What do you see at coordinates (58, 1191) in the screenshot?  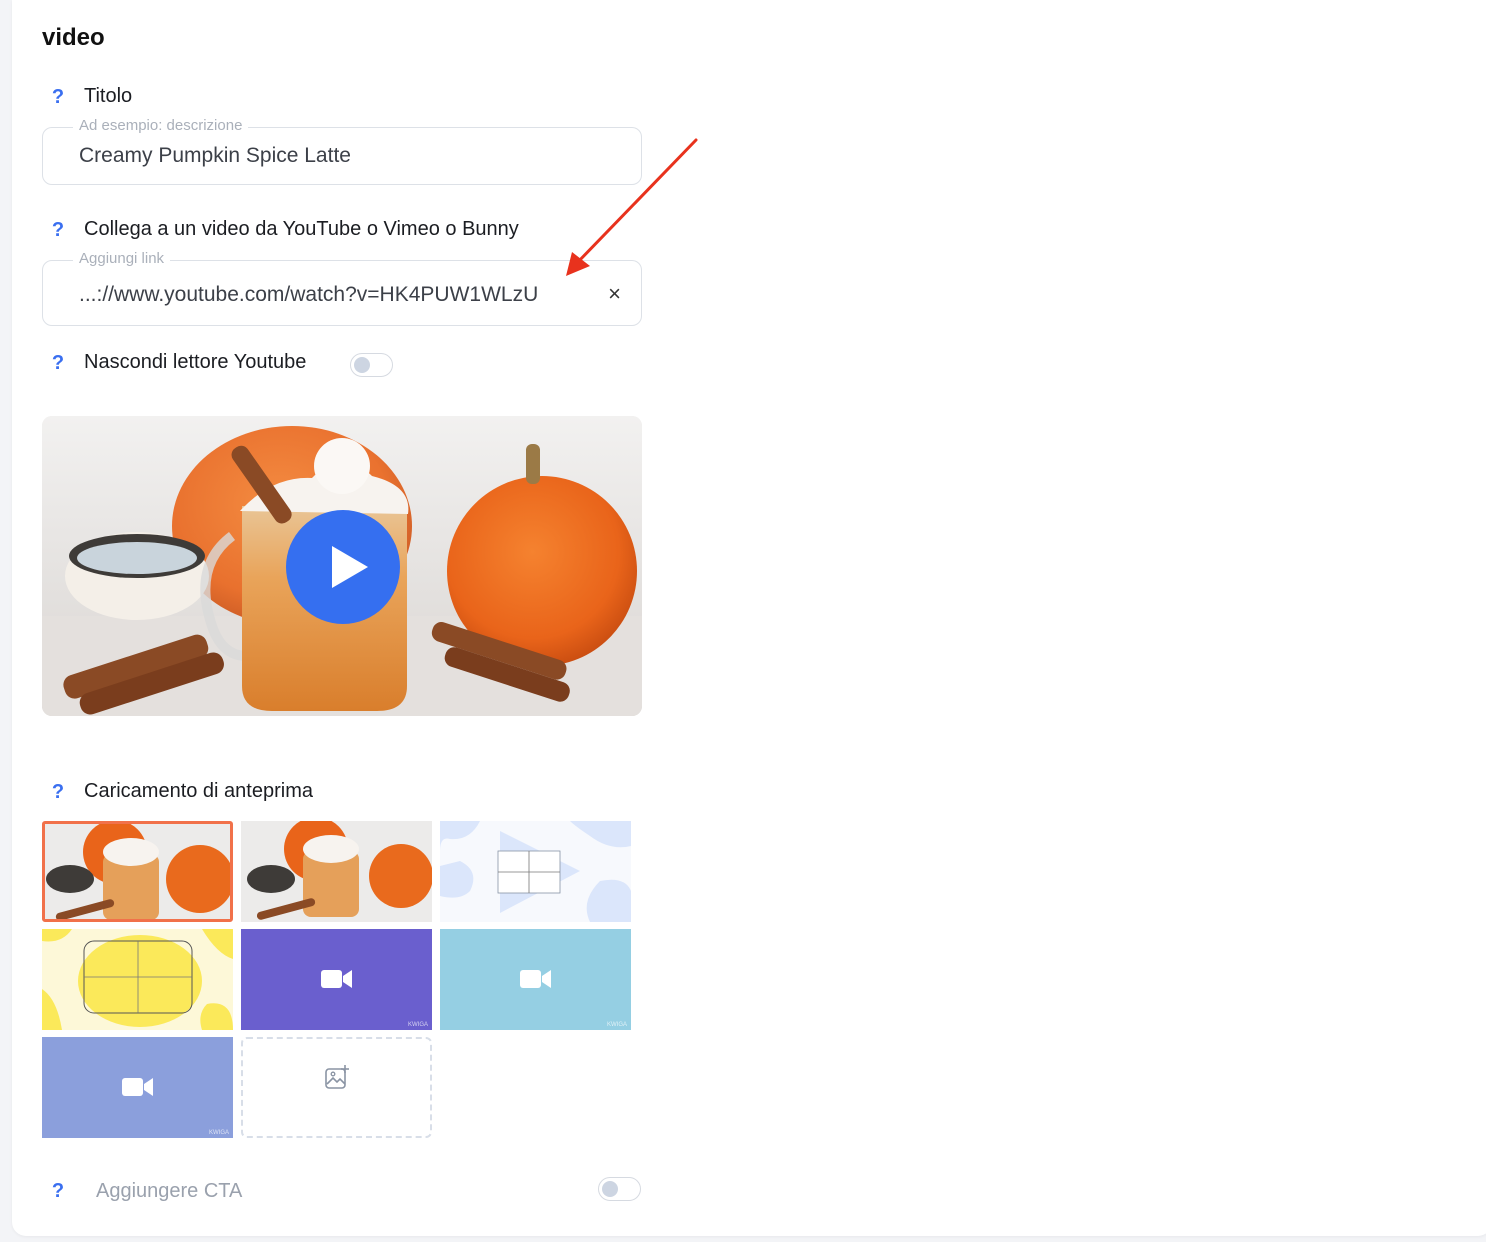 I see `help-icon-cta: ?` at bounding box center [58, 1191].